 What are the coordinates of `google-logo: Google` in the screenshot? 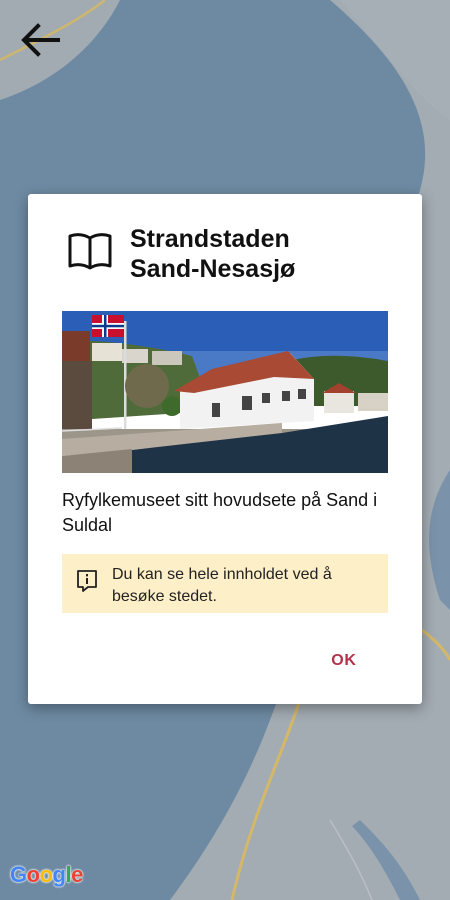 It's located at (46, 874).